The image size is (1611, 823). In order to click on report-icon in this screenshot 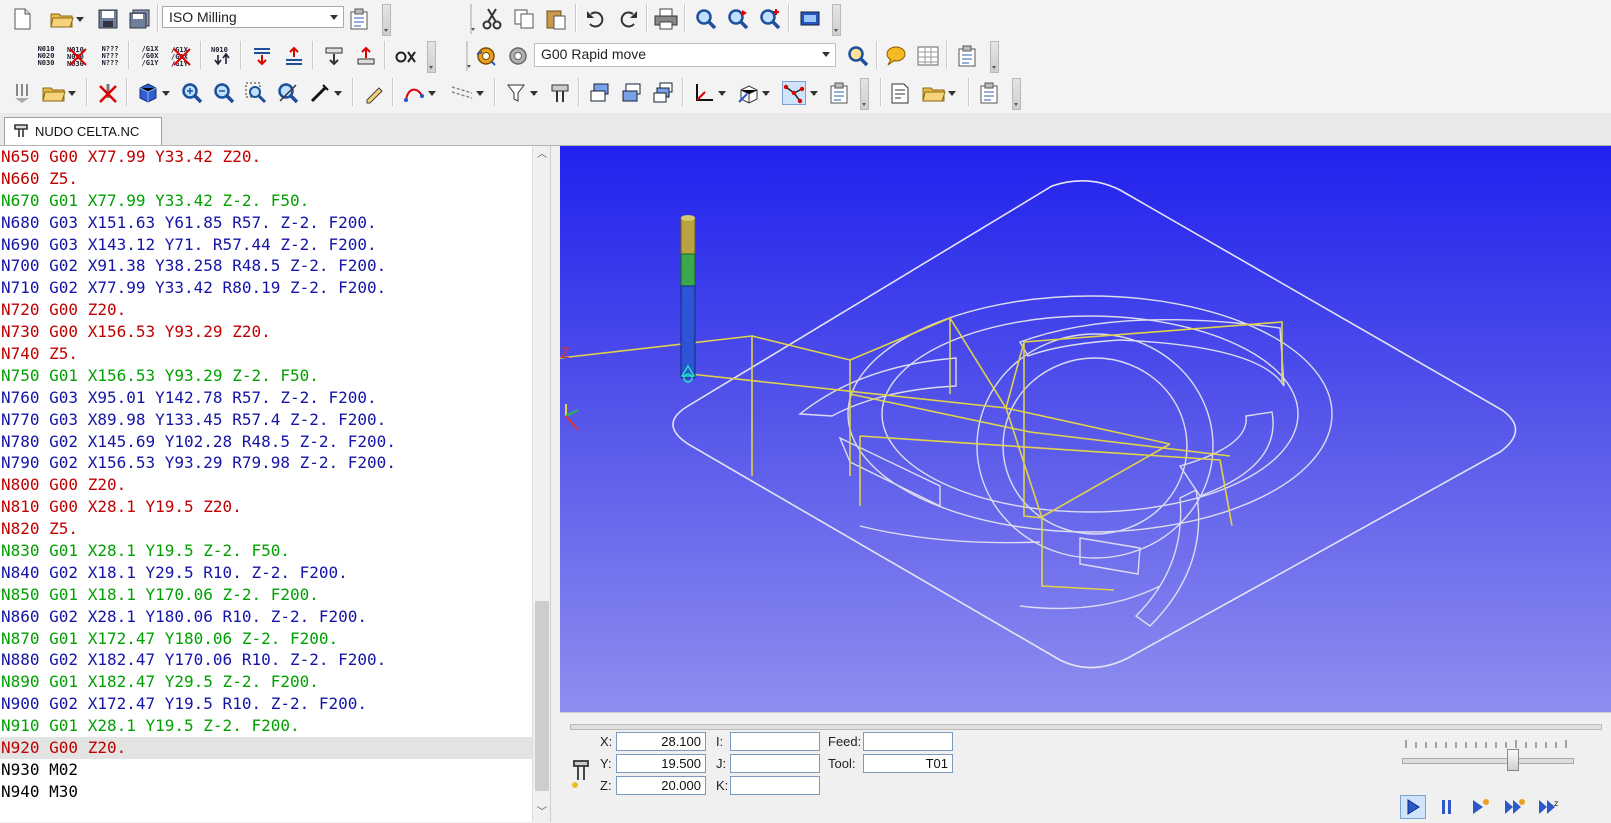, I will do `click(900, 93)`.